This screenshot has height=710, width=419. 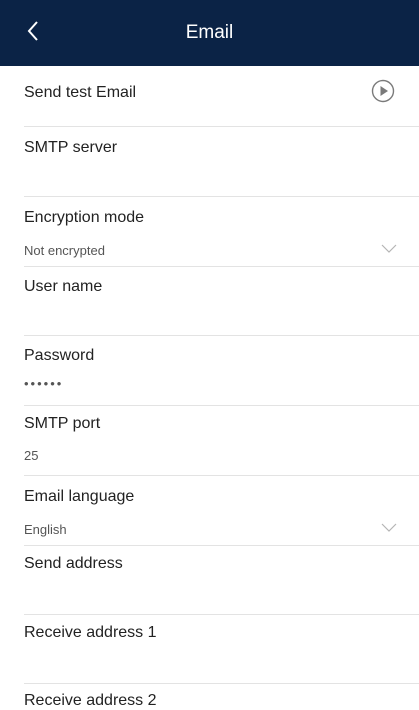 What do you see at coordinates (90, 700) in the screenshot?
I see `receive-address-2-label: Receive address 2` at bounding box center [90, 700].